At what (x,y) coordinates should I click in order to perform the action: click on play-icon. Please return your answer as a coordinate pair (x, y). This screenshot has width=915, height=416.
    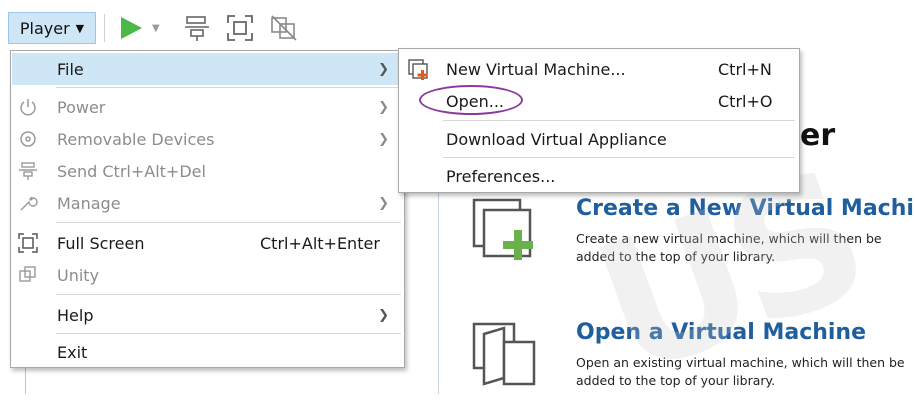
    Looking at the image, I should click on (131, 28).